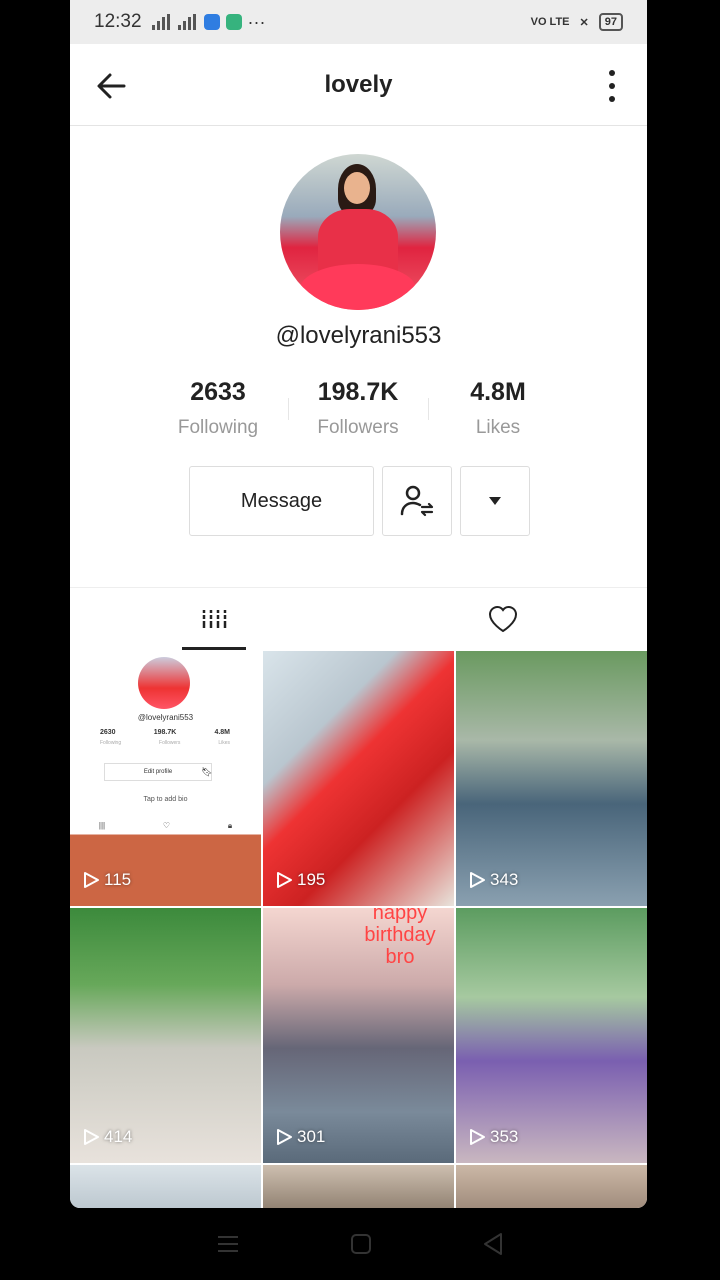 The image size is (720, 1280). What do you see at coordinates (551, 778) in the screenshot?
I see `video-thumbnail: 343` at bounding box center [551, 778].